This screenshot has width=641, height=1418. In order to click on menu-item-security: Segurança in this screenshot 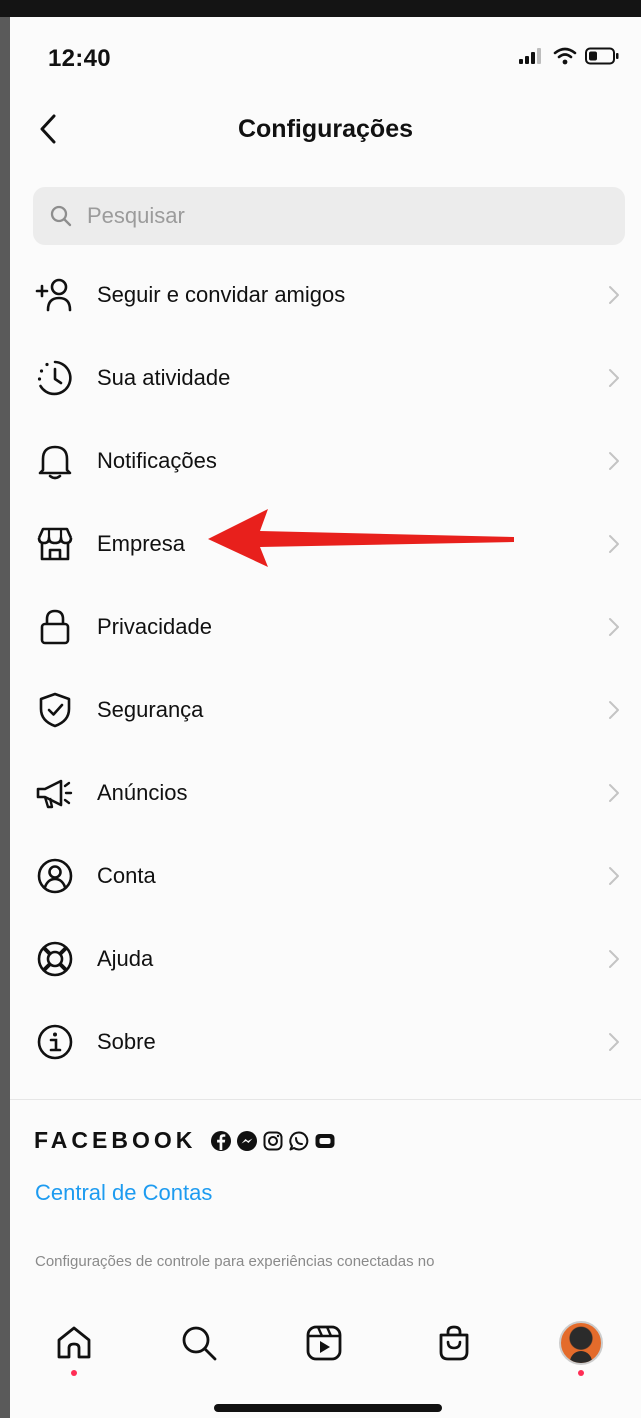, I will do `click(325, 709)`.